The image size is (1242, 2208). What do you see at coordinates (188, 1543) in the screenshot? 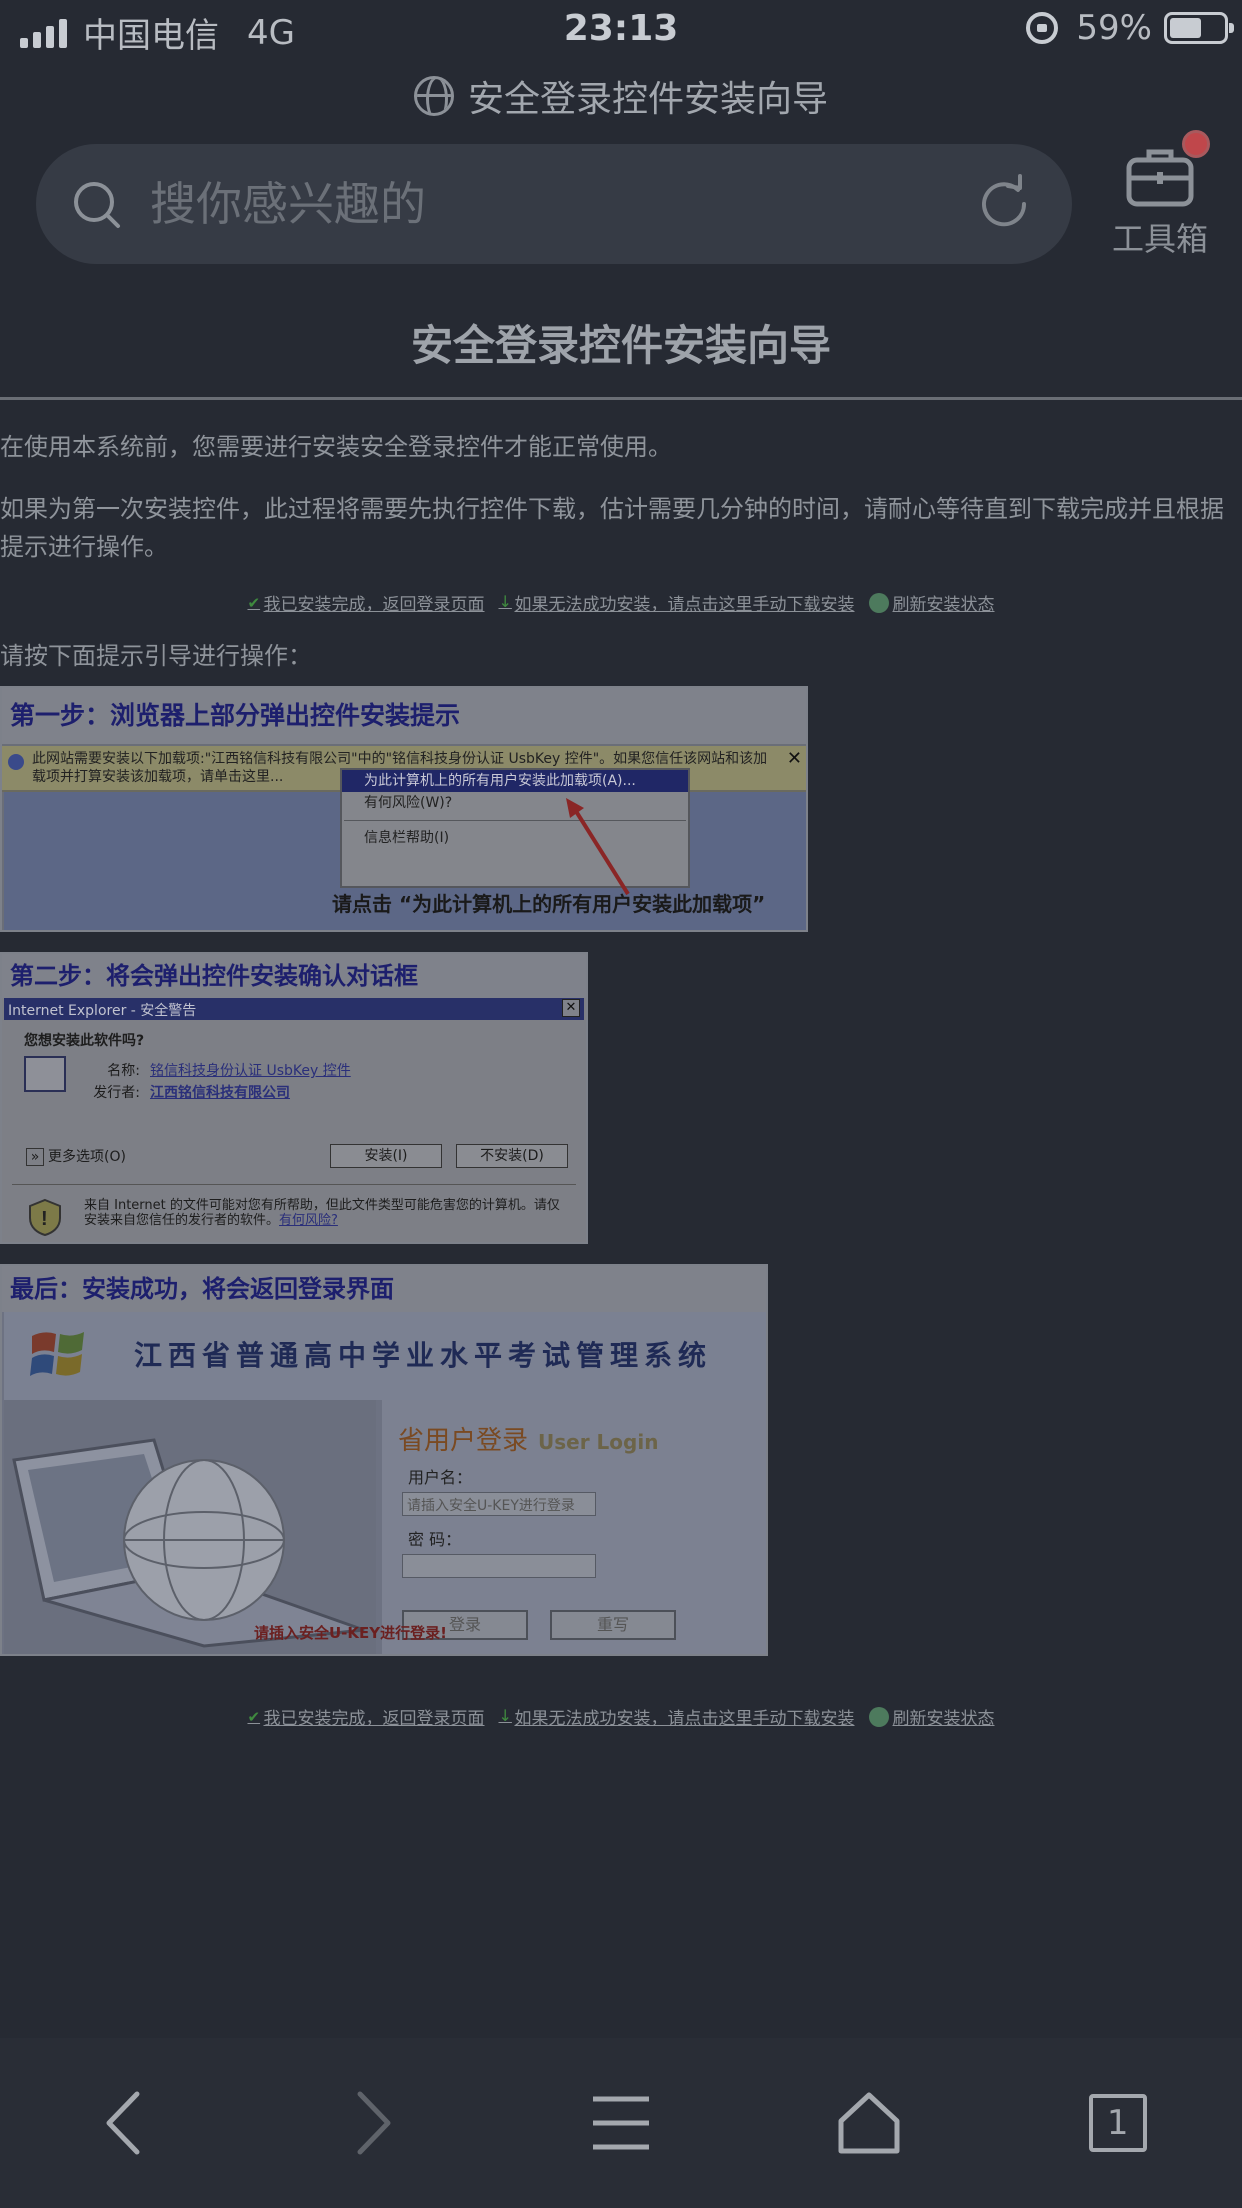
I see `laptop-globe-illustration` at bounding box center [188, 1543].